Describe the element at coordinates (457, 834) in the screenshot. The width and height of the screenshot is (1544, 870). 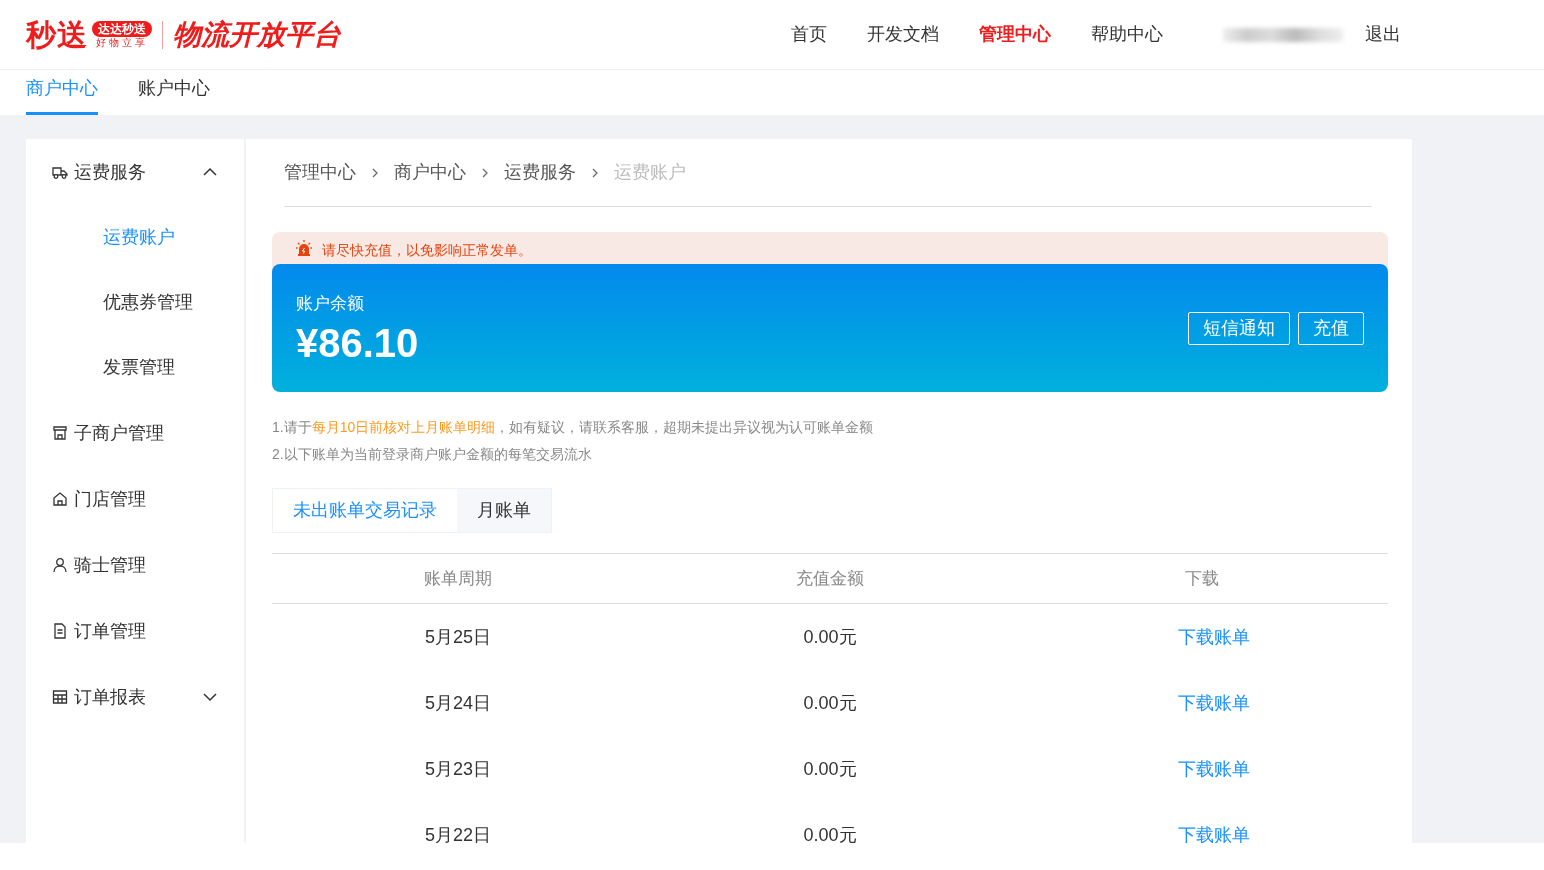
I see `table-cell: 5月22日` at that location.